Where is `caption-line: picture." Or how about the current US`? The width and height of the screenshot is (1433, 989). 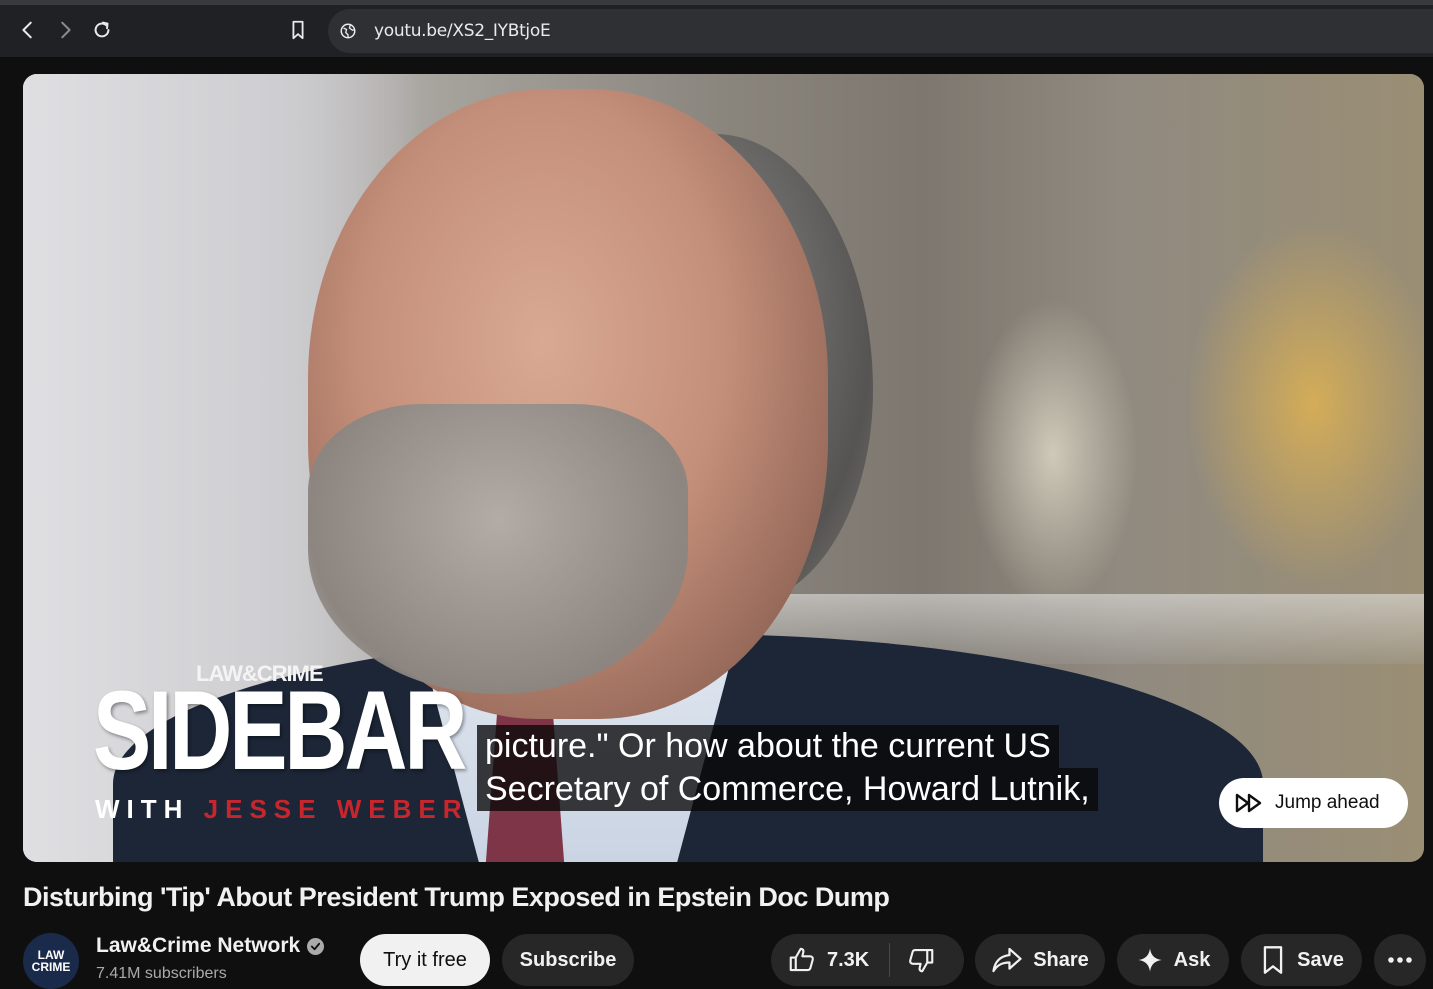 caption-line: picture." Or how about the current US is located at coordinates (768, 746).